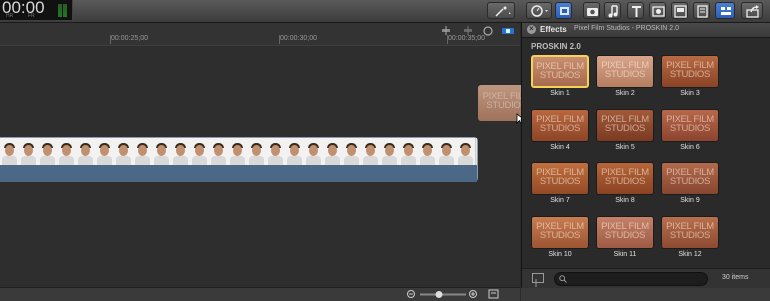 The height and width of the screenshot is (301, 770). What do you see at coordinates (625, 147) in the screenshot?
I see `effect-label: Skin 5` at bounding box center [625, 147].